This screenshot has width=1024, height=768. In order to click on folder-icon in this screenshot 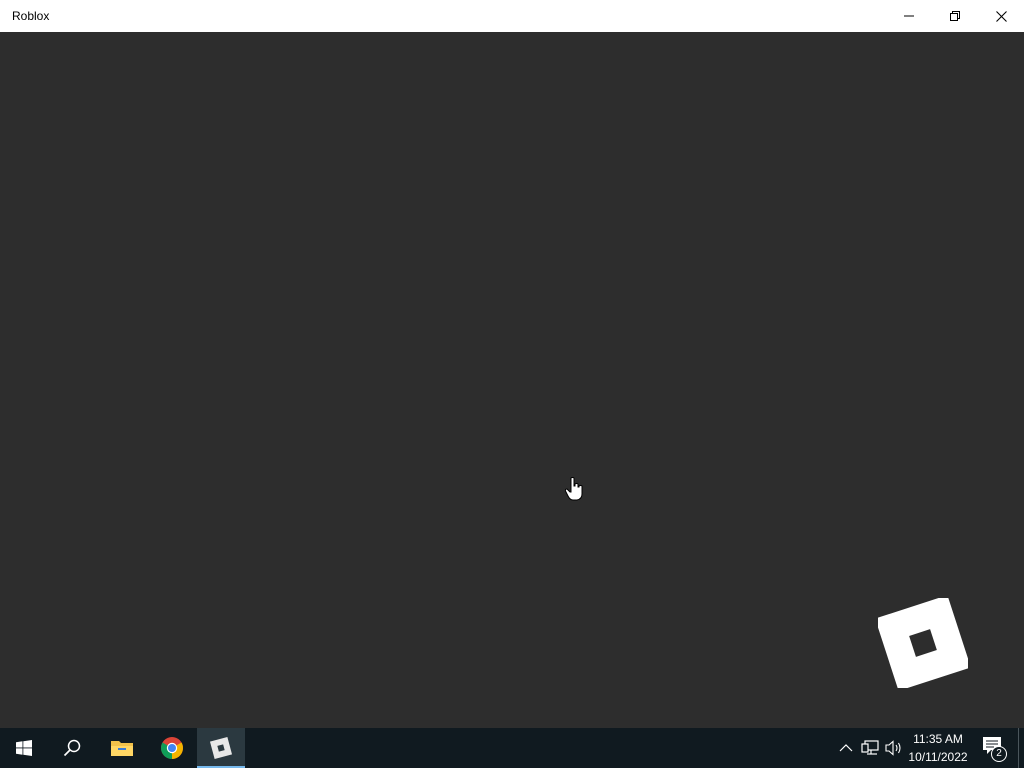, I will do `click(122, 748)`.